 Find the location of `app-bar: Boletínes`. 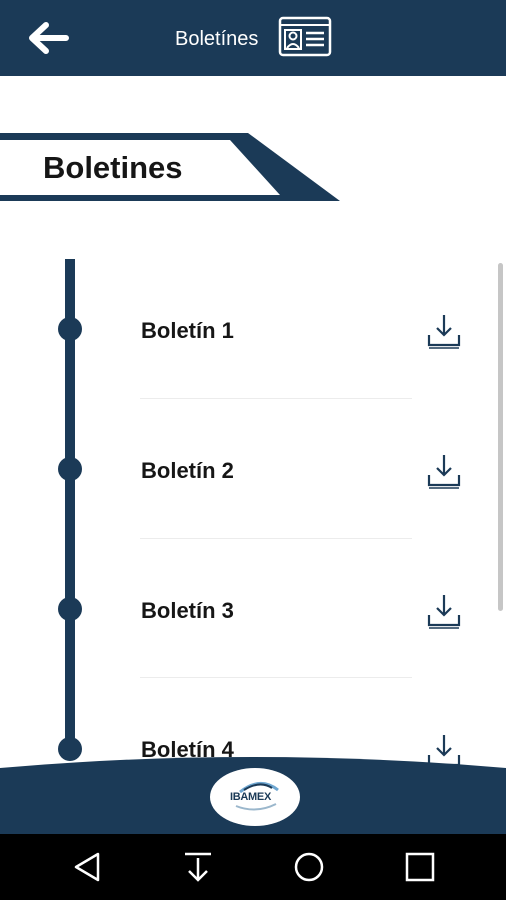

app-bar: Boletínes is located at coordinates (253, 38).